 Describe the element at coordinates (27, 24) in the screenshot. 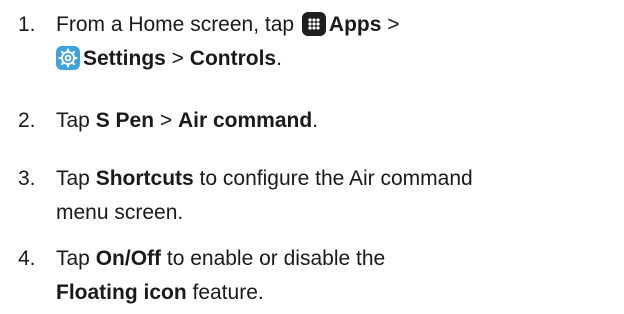

I see `step-number: 1.` at that location.